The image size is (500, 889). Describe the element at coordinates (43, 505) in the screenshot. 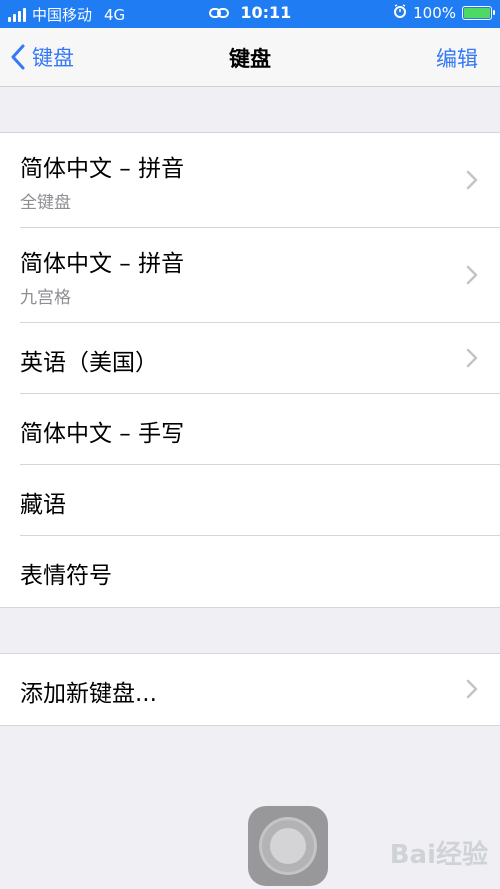

I see `keyboard-name: 藏语` at that location.